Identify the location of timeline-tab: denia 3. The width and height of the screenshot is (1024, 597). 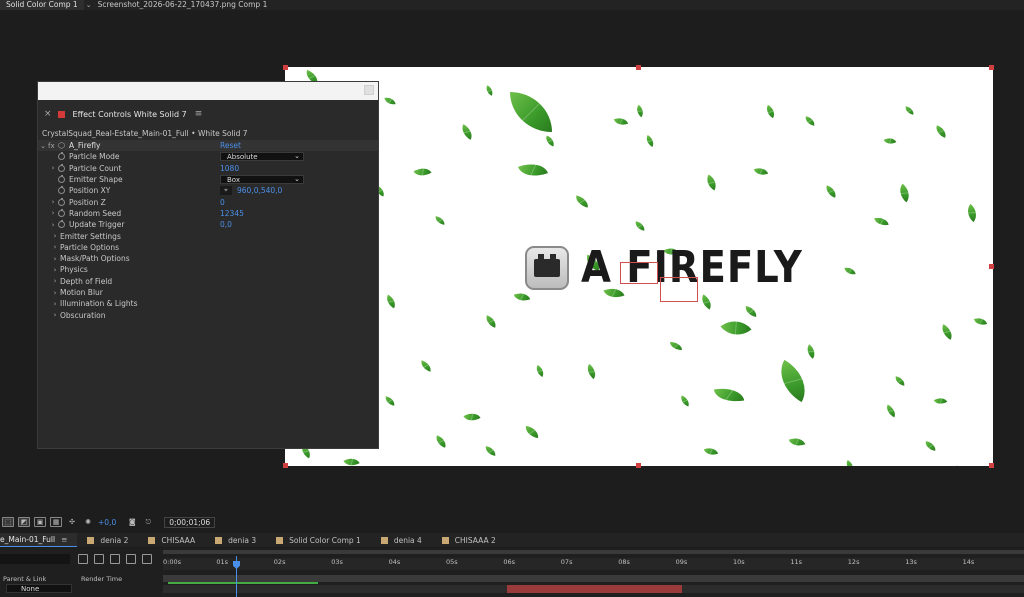
(235, 540).